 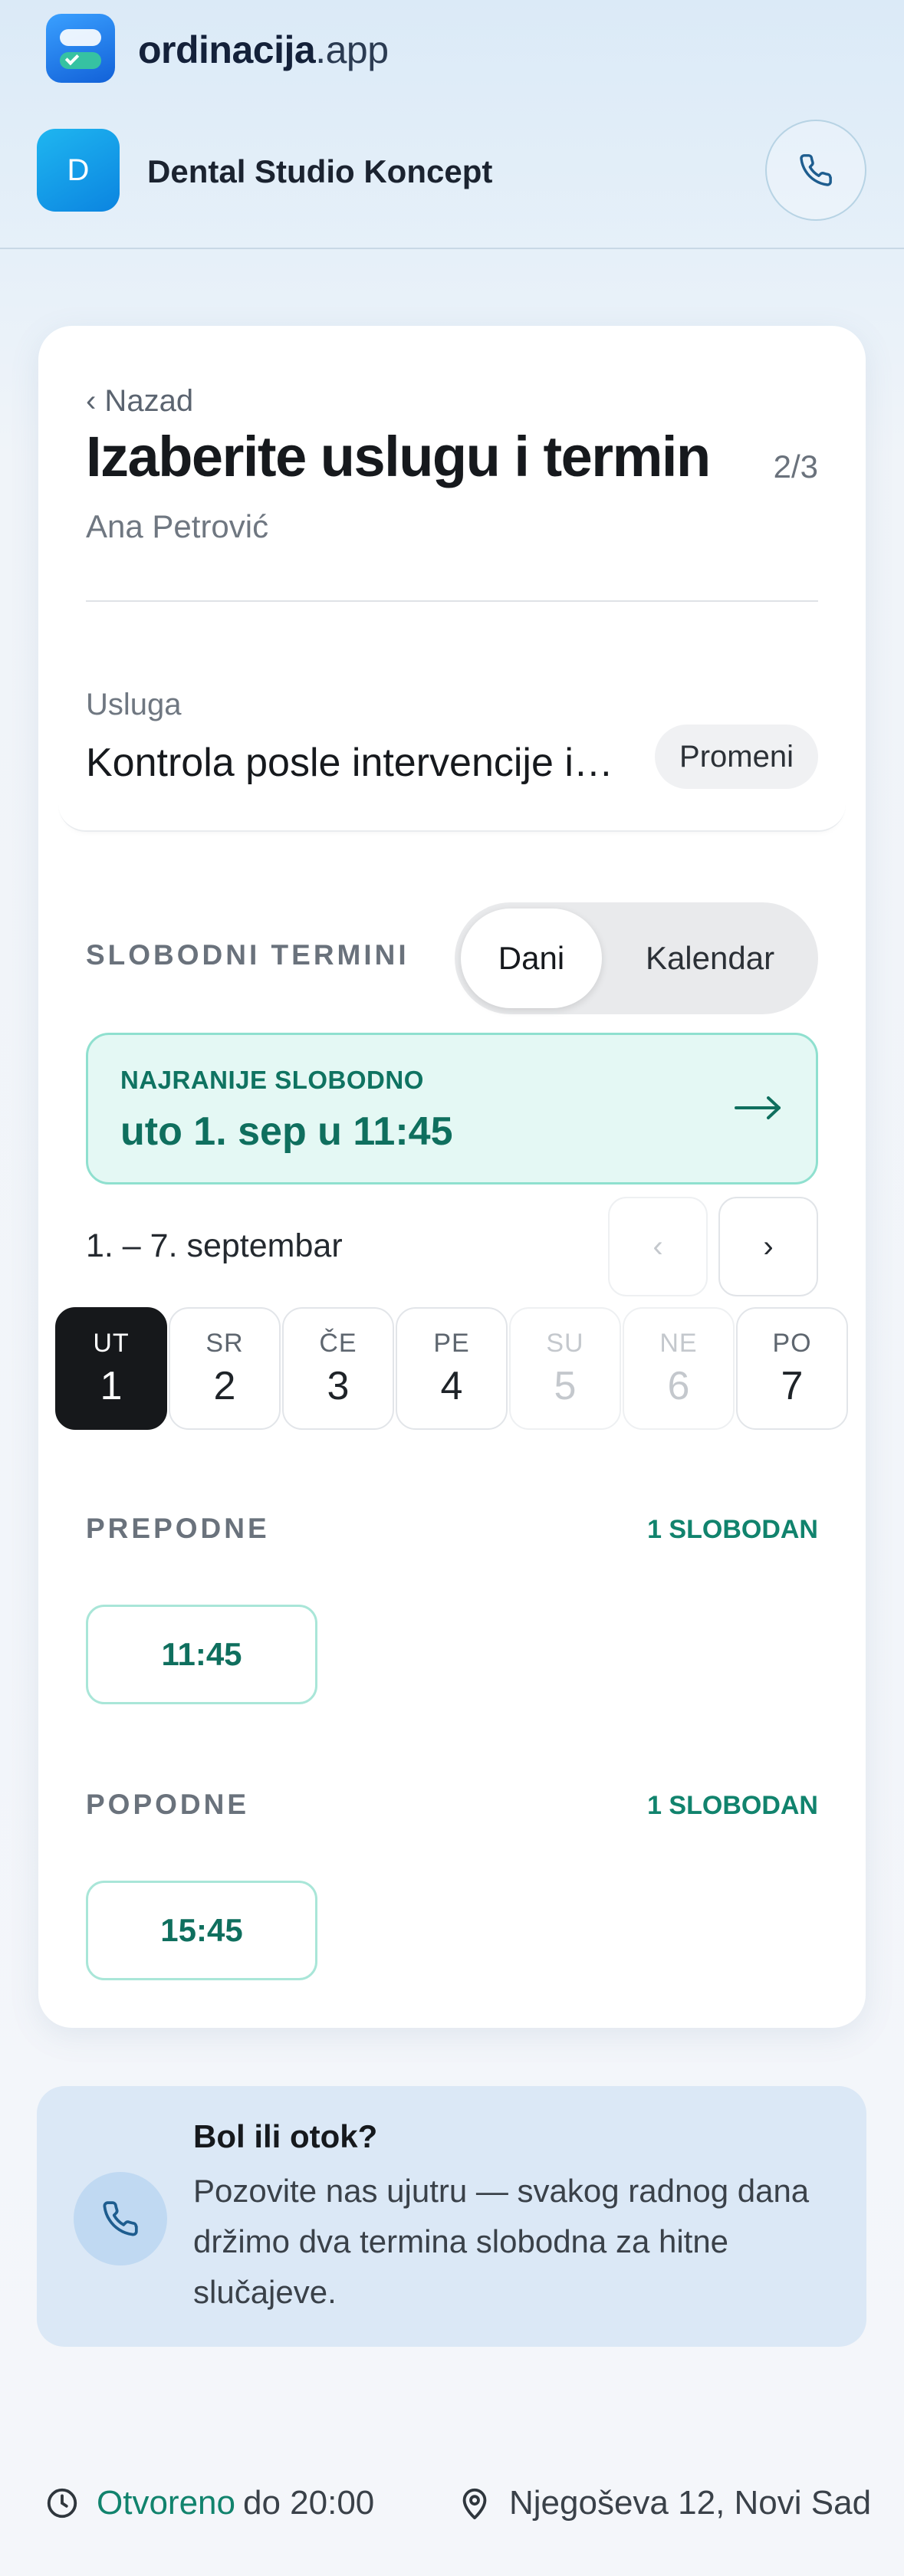 What do you see at coordinates (214, 1245) in the screenshot?
I see `week-range: 1. – 7. septembar` at bounding box center [214, 1245].